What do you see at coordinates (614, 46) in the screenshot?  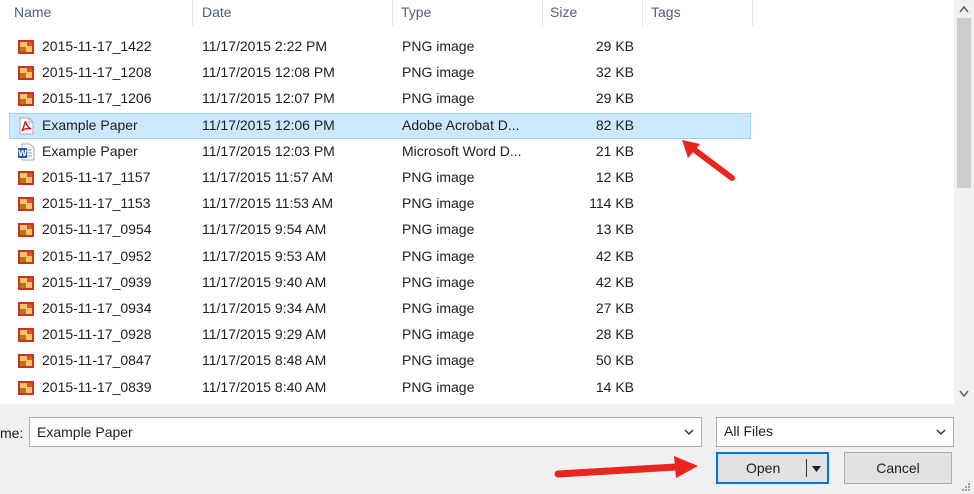 I see `file-size: 29 KB` at bounding box center [614, 46].